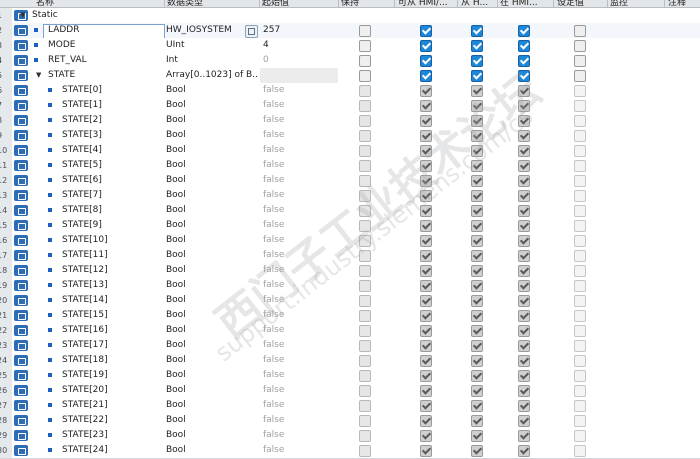  What do you see at coordinates (350, 301) in the screenshot?
I see `table-row: 20 STATE[14] Bool false` at bounding box center [350, 301].